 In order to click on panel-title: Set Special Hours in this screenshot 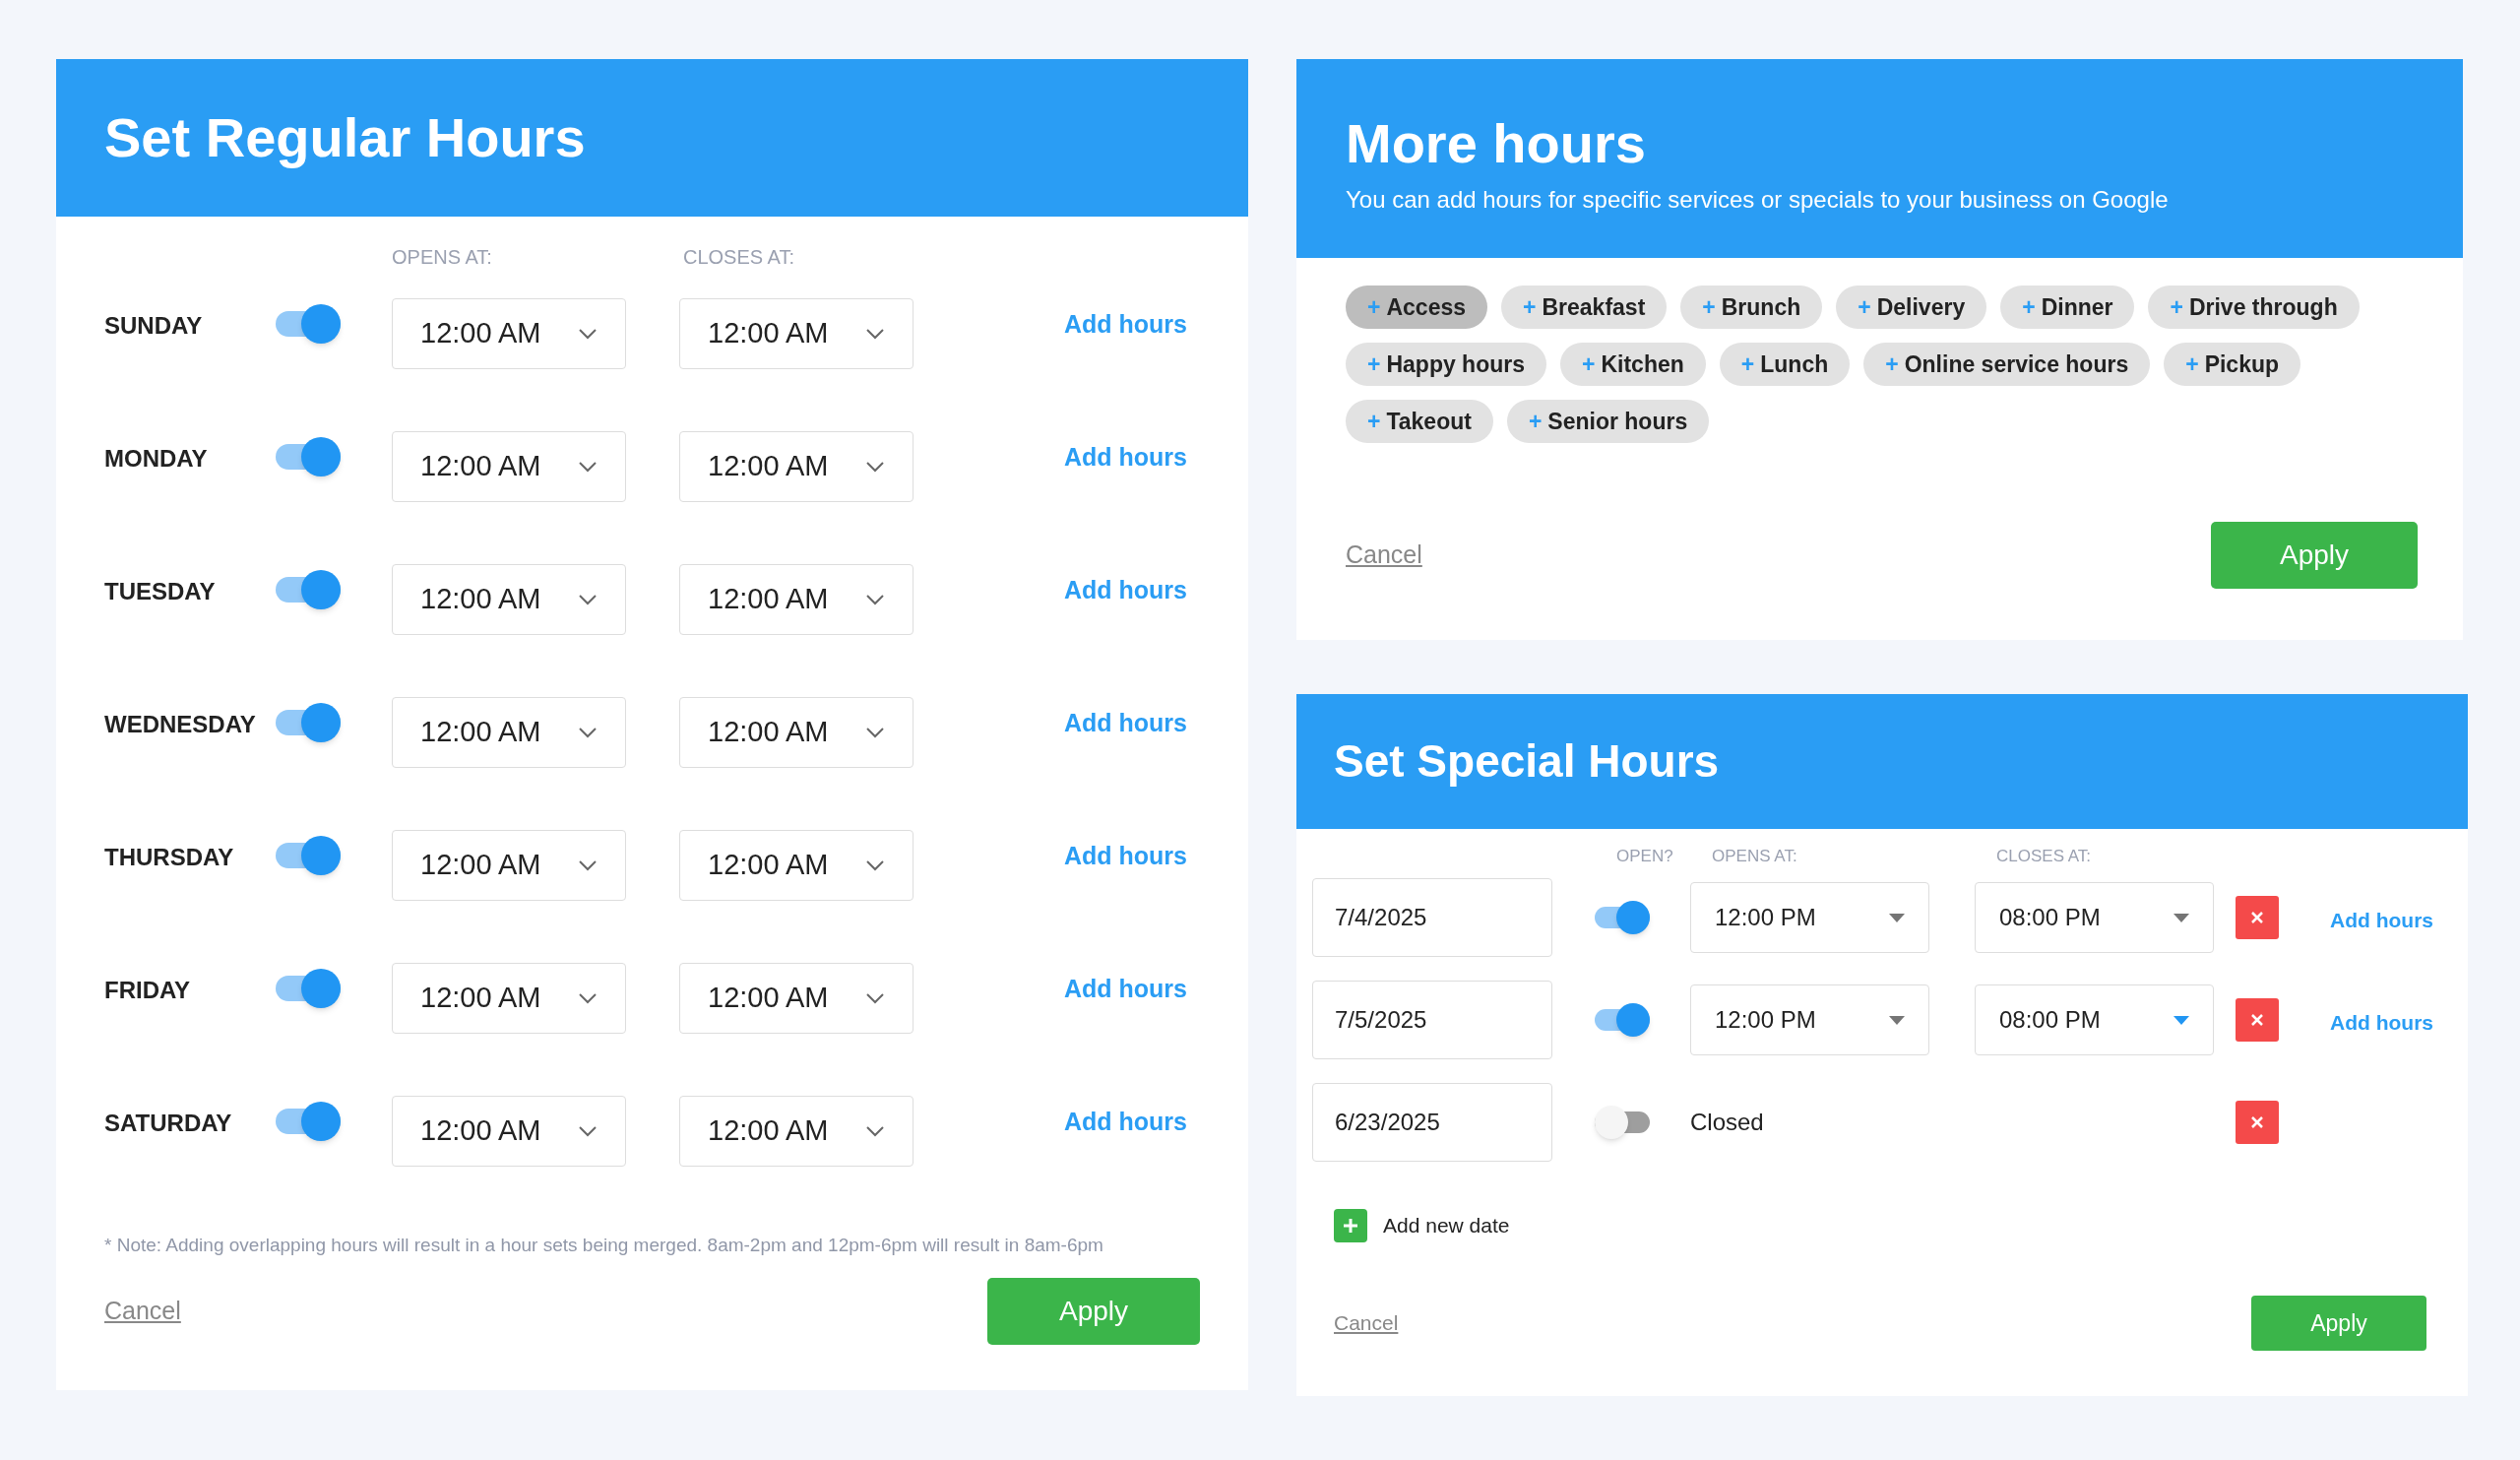, I will do `click(1527, 761)`.